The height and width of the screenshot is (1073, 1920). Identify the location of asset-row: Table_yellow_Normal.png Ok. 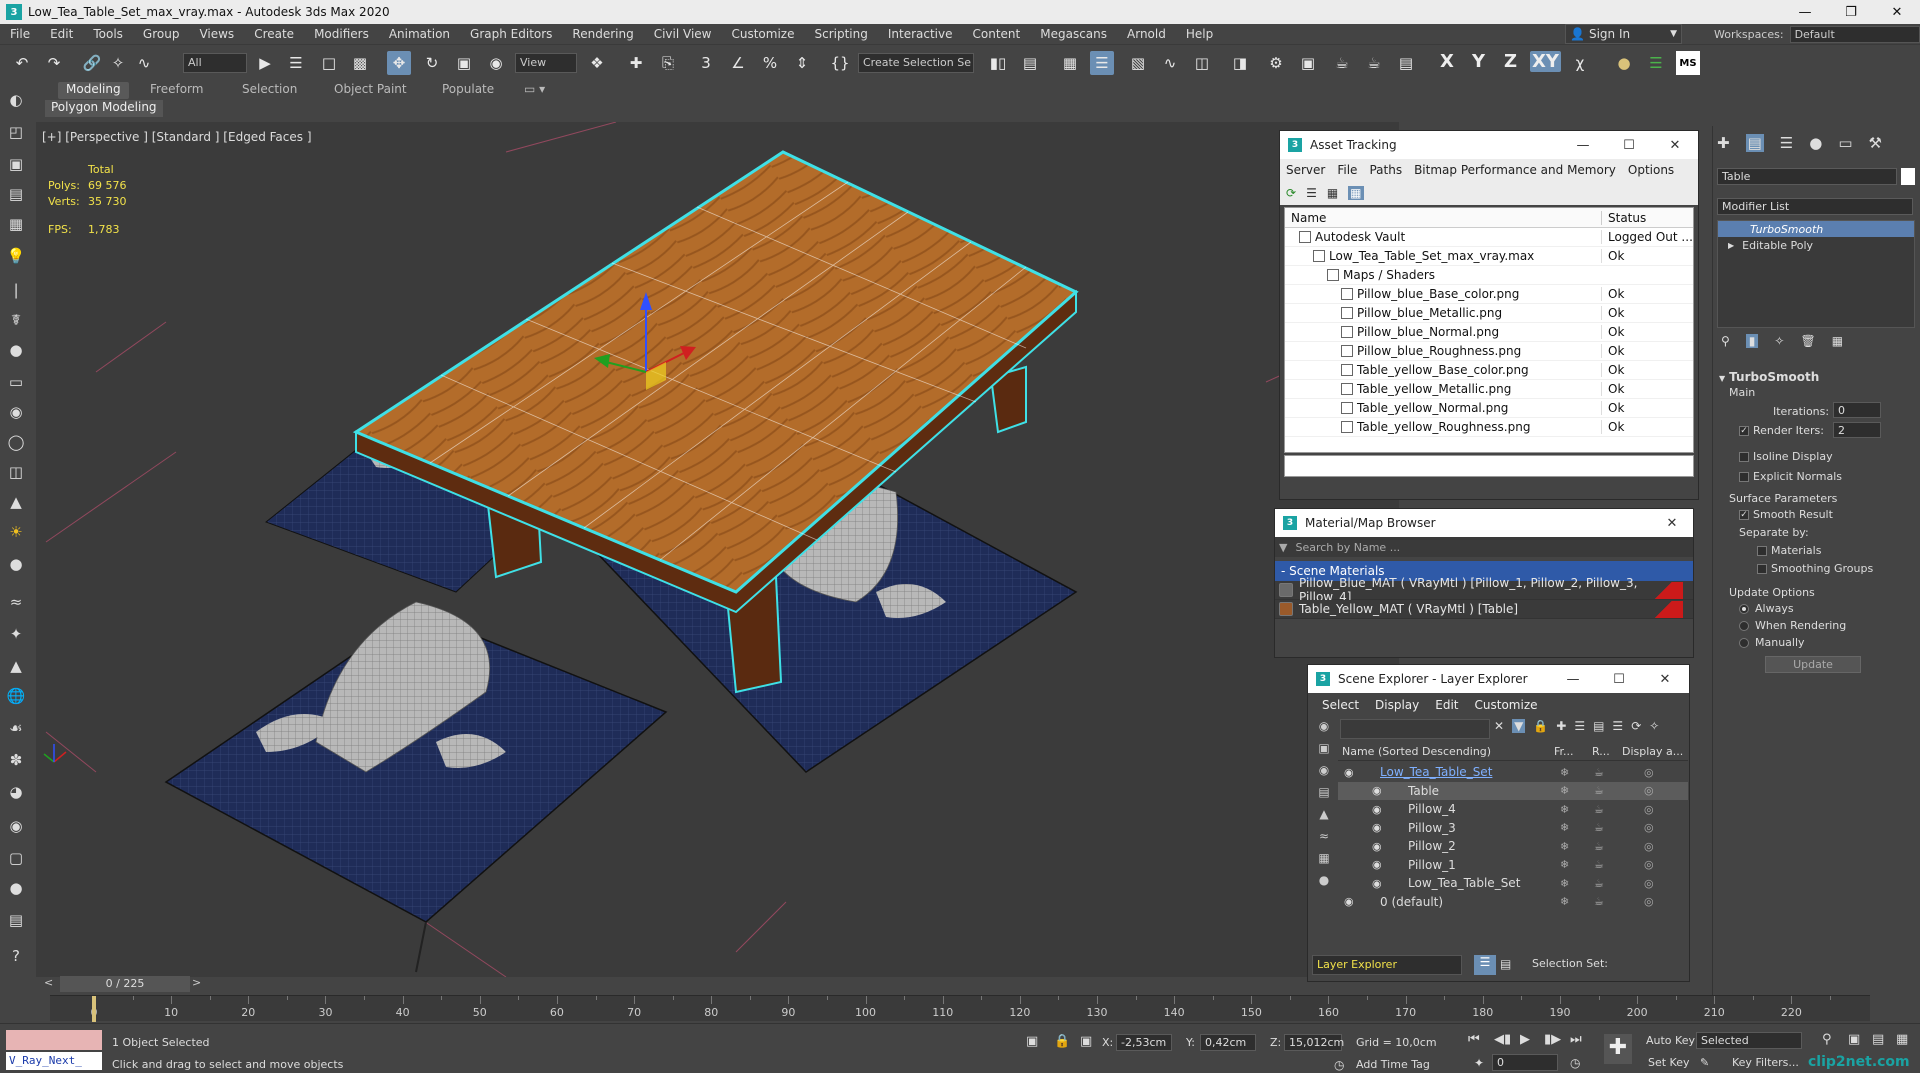
(1489, 408).